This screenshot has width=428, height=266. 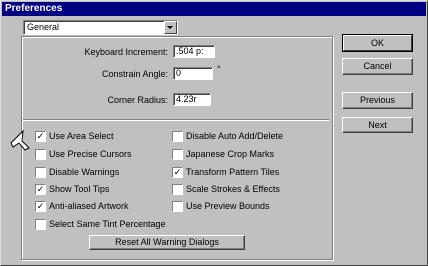 What do you see at coordinates (84, 172) in the screenshot?
I see `checkbox-label: Disable Warnings` at bounding box center [84, 172].